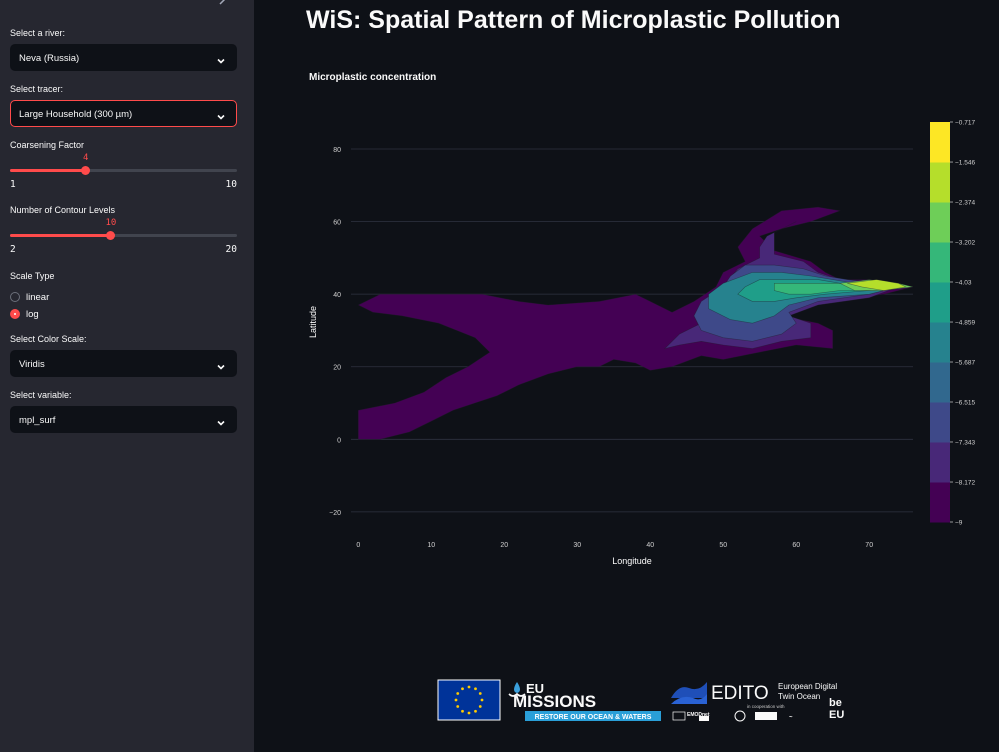  I want to click on coarsening-slider: 4 1 10, so click(123, 174).